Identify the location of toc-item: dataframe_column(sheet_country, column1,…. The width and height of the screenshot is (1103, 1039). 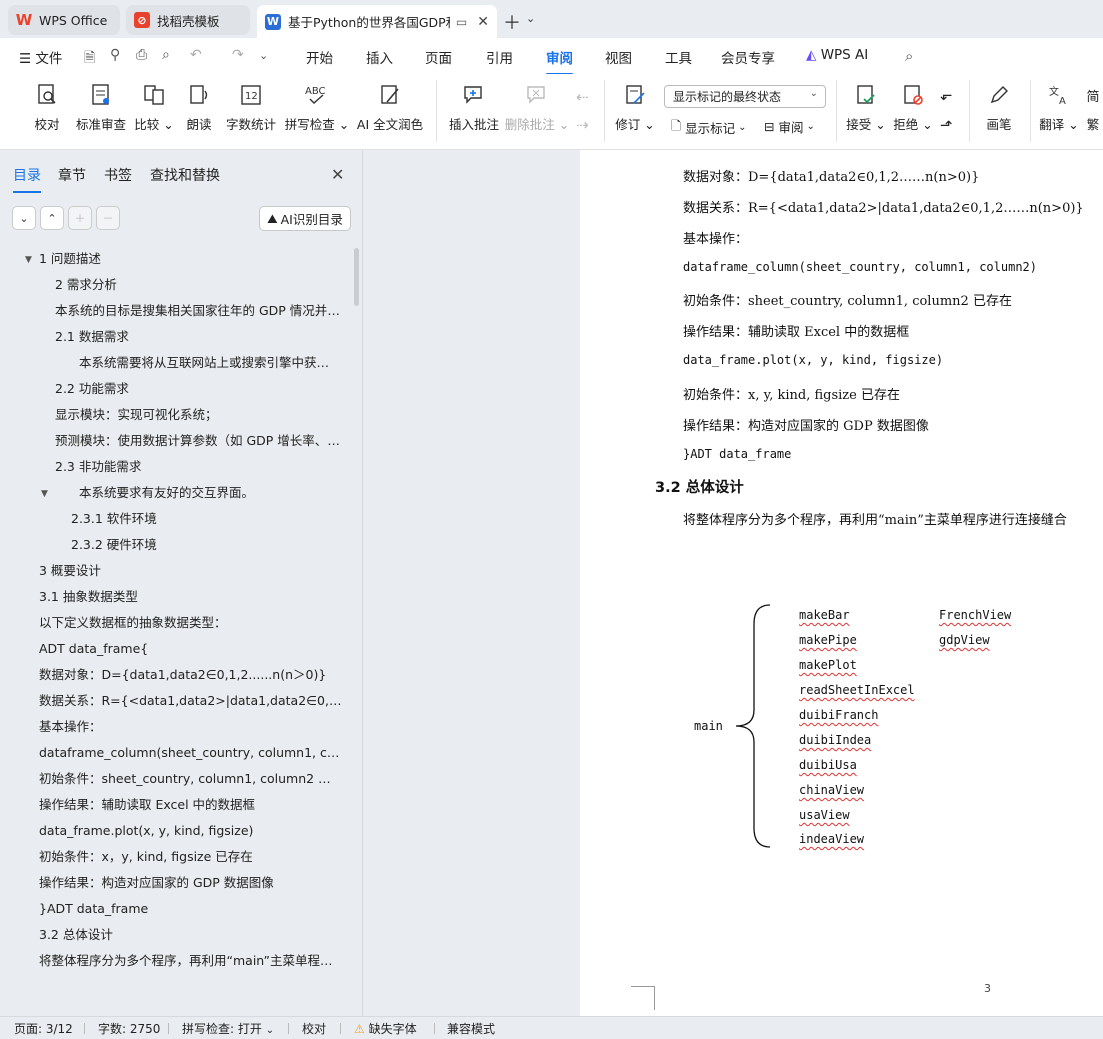
(191, 753).